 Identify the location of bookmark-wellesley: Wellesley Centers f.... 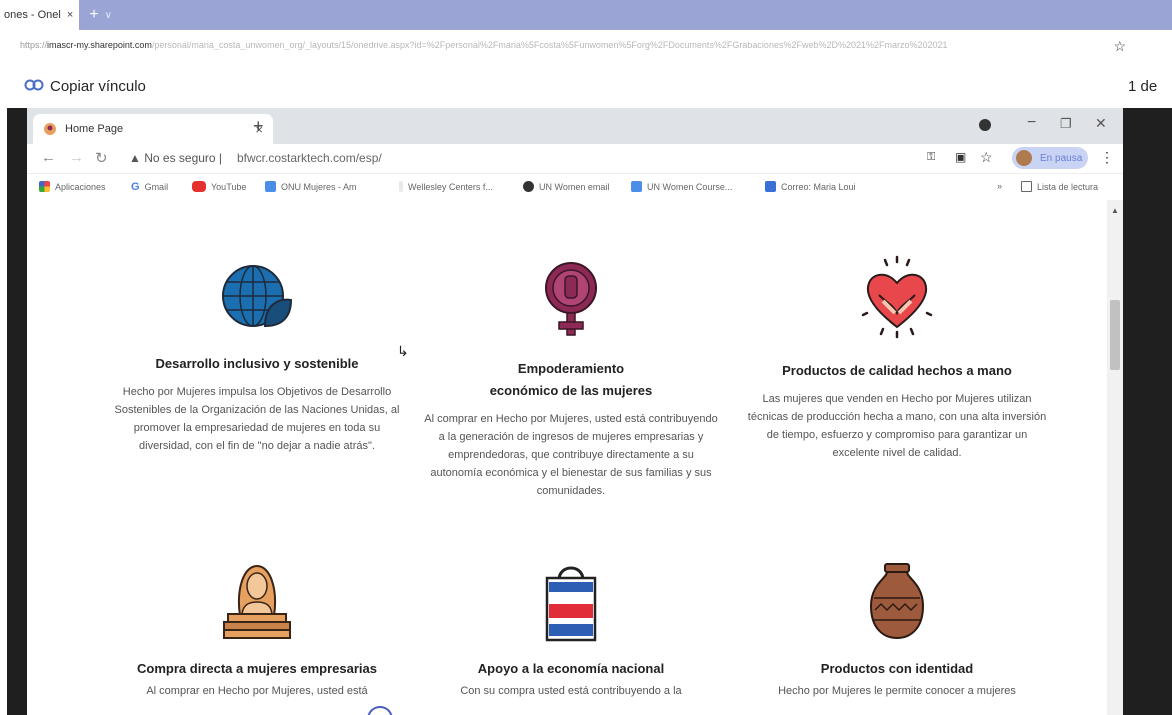
(446, 186).